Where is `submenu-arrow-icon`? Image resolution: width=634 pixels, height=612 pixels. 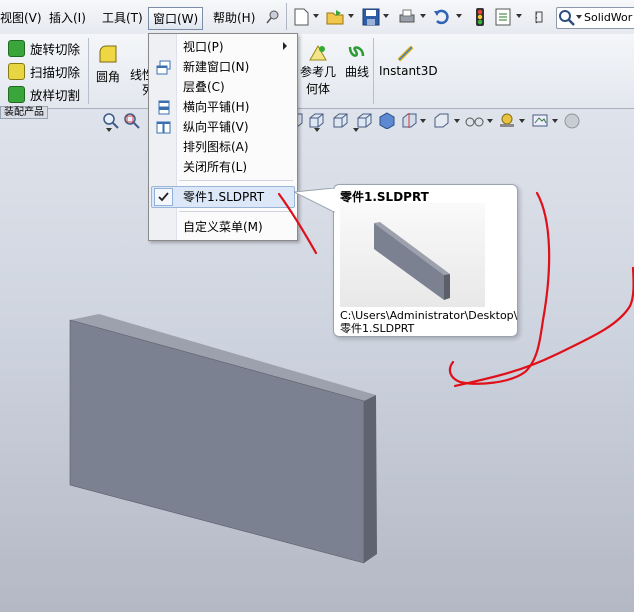
submenu-arrow-icon is located at coordinates (285, 46).